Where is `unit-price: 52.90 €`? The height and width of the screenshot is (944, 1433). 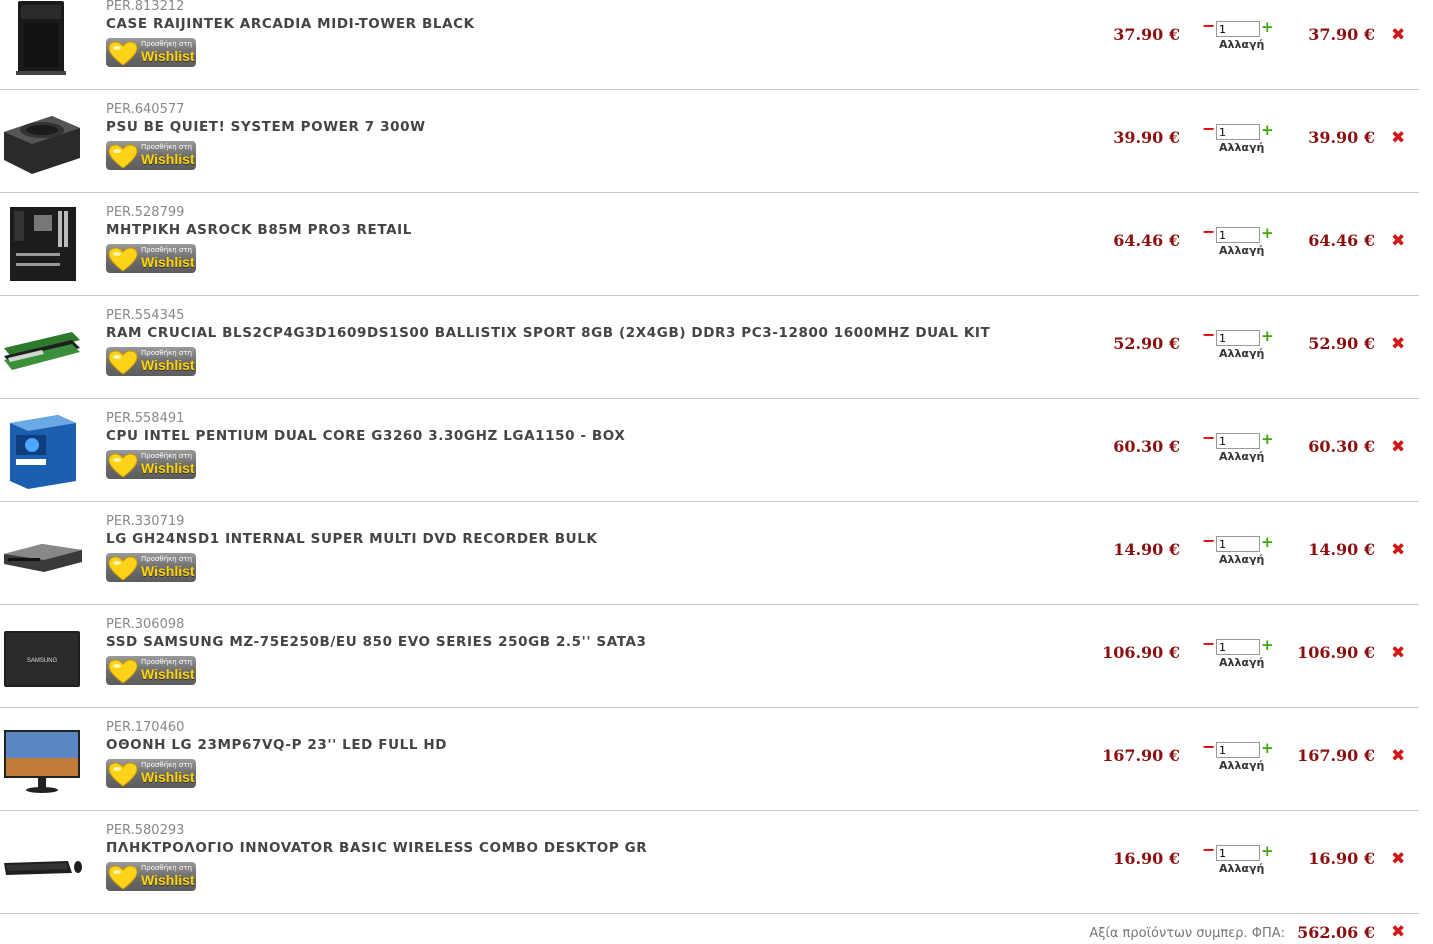
unit-price: 52.90 € is located at coordinates (1146, 343).